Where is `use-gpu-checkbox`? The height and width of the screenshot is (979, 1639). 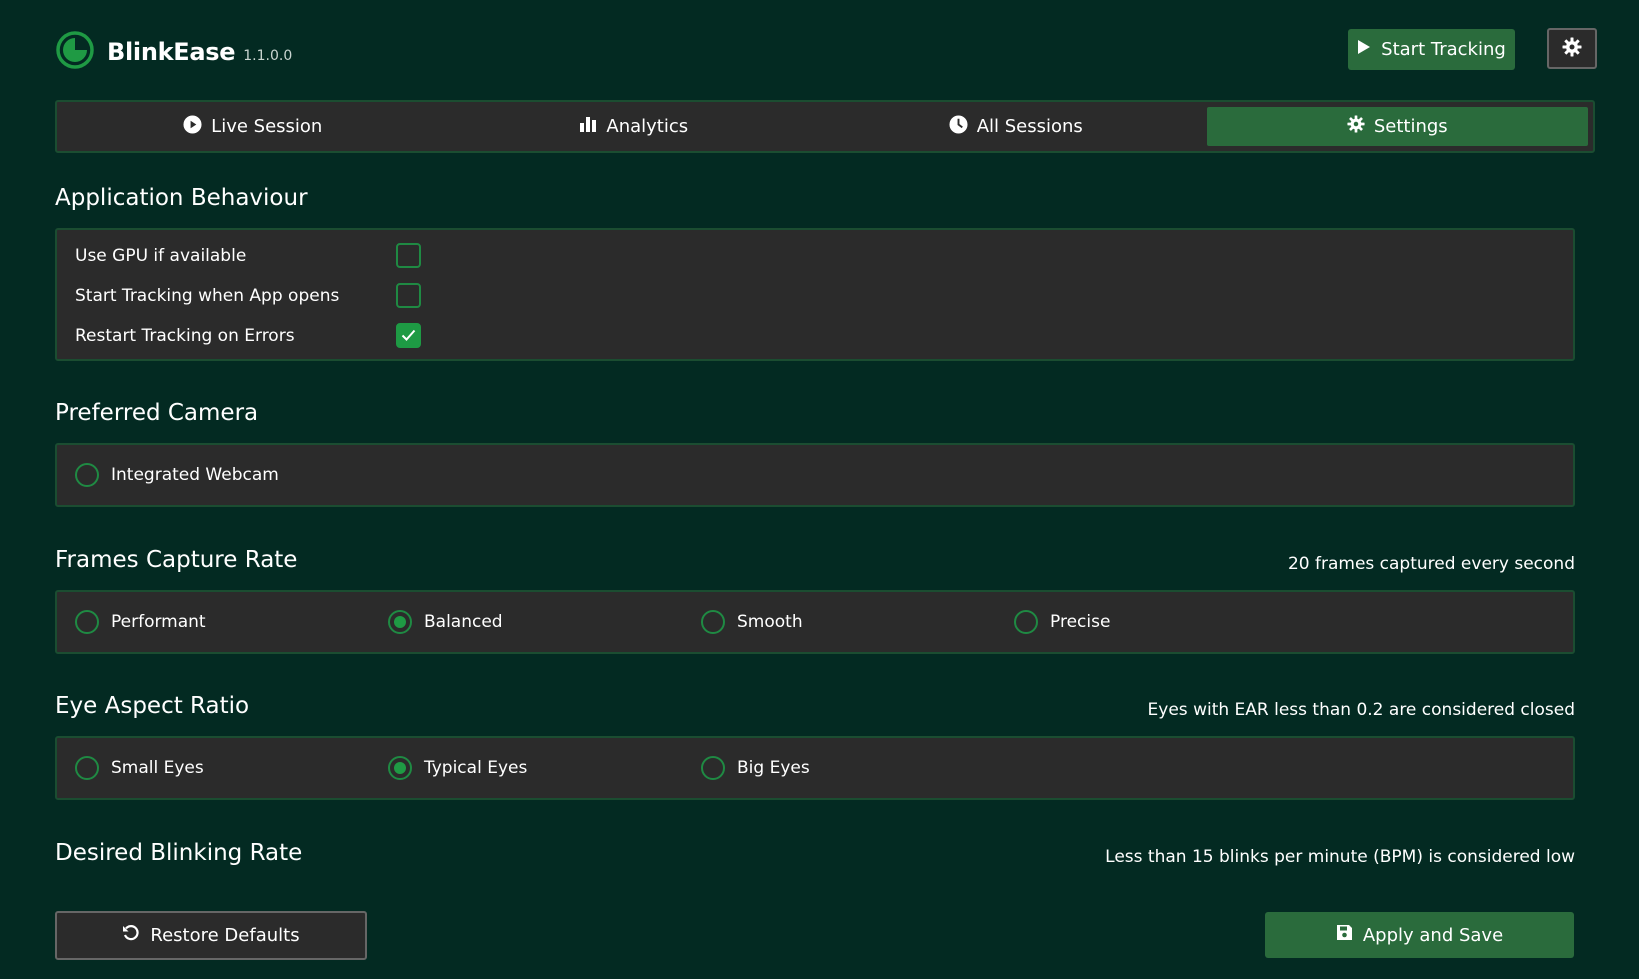 use-gpu-checkbox is located at coordinates (408, 255).